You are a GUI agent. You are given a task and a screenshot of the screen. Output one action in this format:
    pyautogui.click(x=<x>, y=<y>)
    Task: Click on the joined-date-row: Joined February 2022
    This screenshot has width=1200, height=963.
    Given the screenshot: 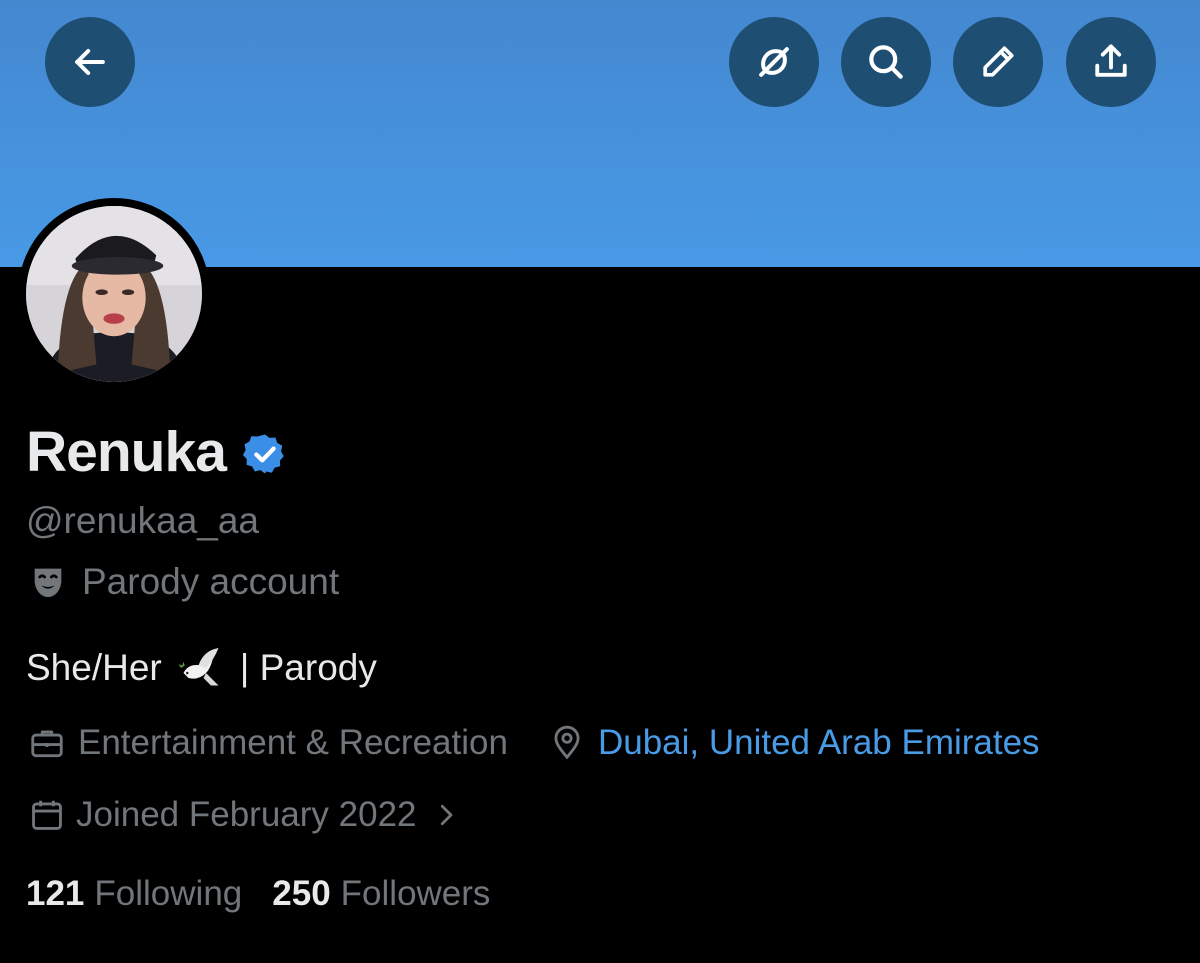 What is the action you would take?
    pyautogui.click(x=244, y=815)
    